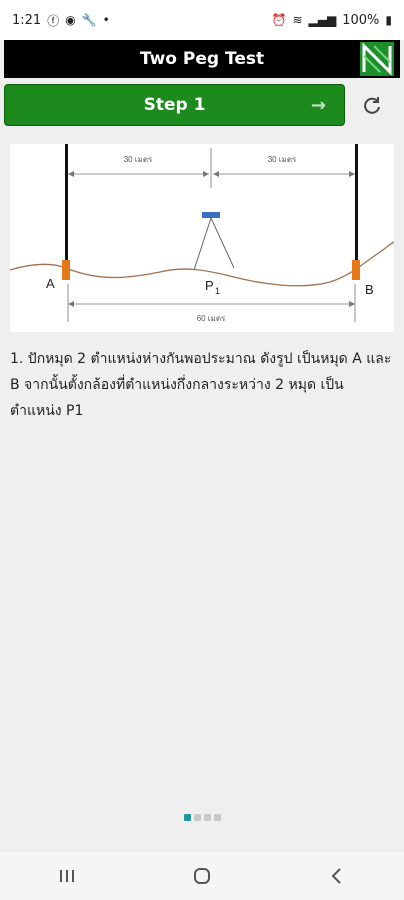  I want to click on home-icon, so click(201, 876).